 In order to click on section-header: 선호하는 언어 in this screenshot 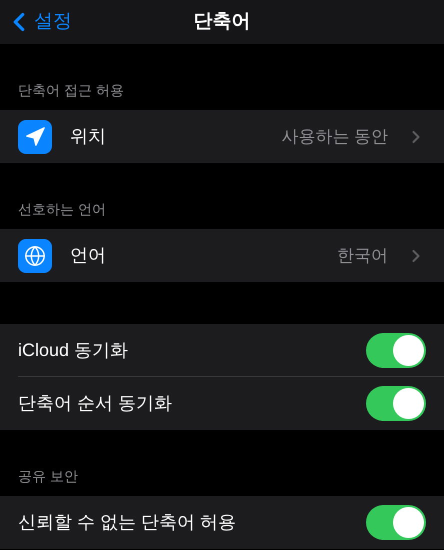, I will do `click(62, 209)`.